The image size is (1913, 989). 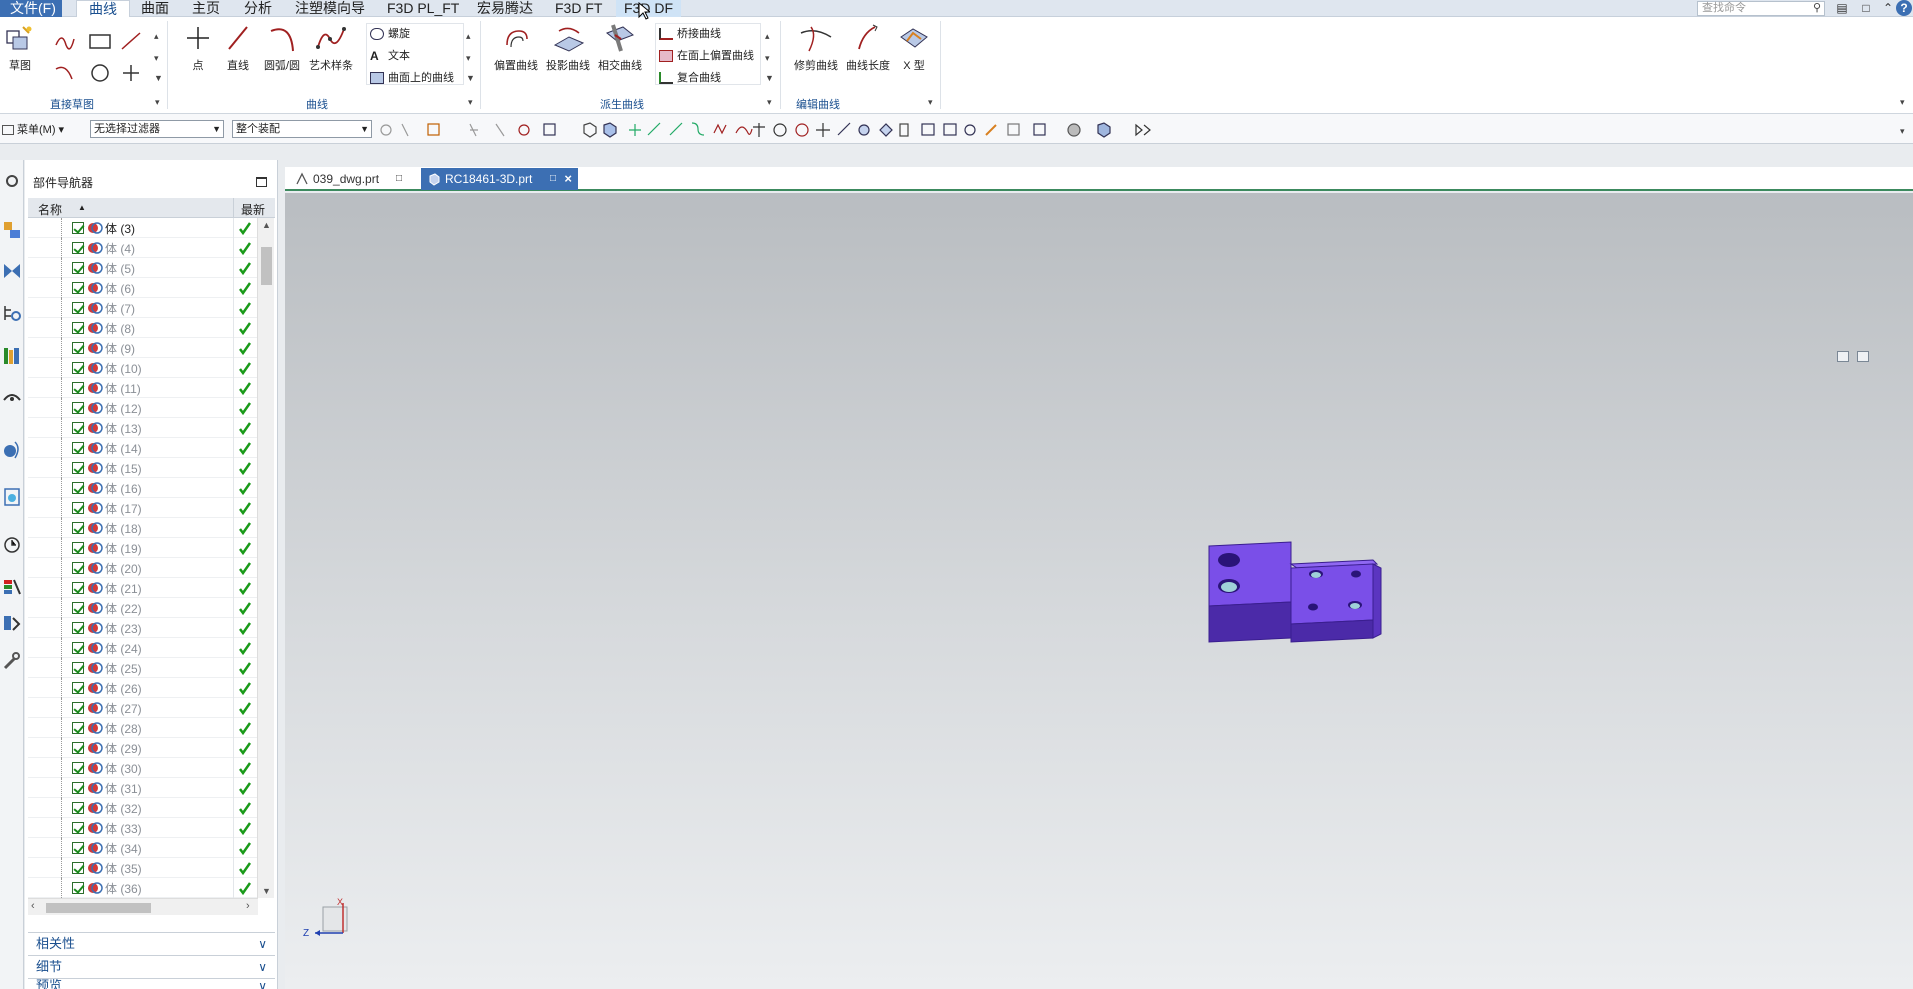 What do you see at coordinates (620, 48) in the screenshot?
I see `intersection-curve-button: 相交曲线` at bounding box center [620, 48].